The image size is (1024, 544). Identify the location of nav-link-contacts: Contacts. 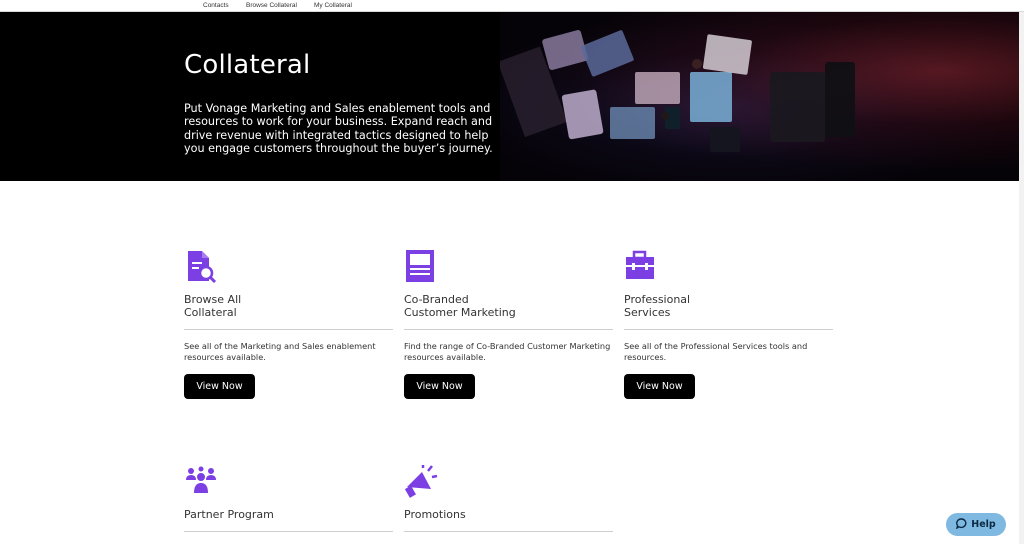
(216, 5).